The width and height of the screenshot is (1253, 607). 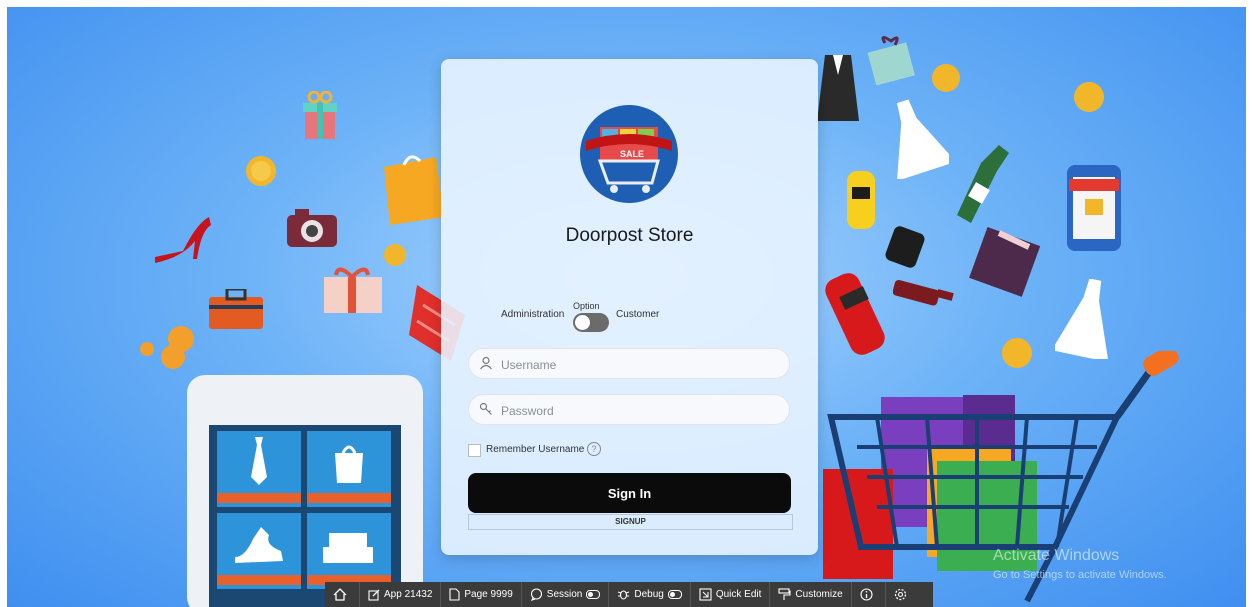 I want to click on customize-button: Customize, so click(x=811, y=594).